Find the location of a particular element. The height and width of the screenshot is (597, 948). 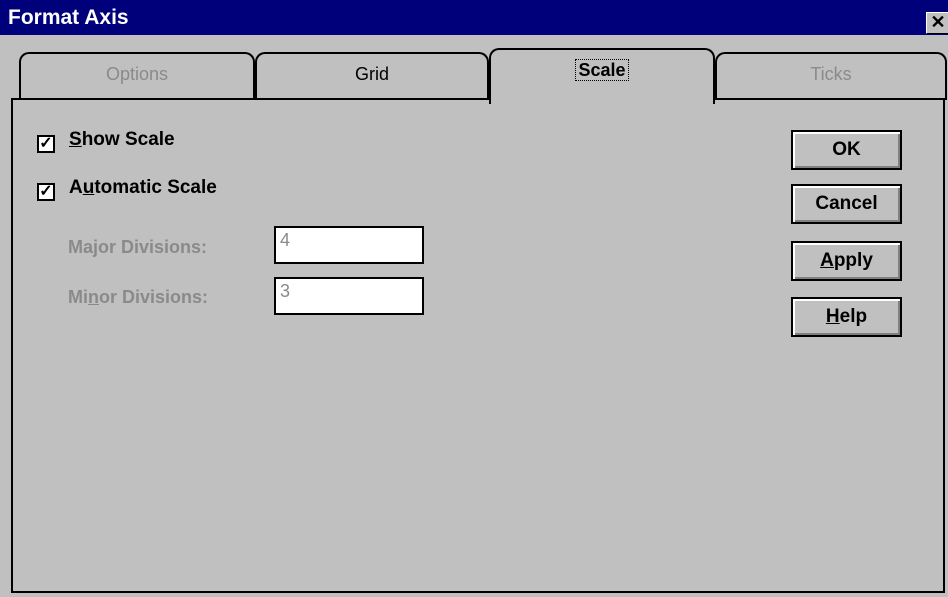

tab-grid-label: Grid is located at coordinates (371, 74).